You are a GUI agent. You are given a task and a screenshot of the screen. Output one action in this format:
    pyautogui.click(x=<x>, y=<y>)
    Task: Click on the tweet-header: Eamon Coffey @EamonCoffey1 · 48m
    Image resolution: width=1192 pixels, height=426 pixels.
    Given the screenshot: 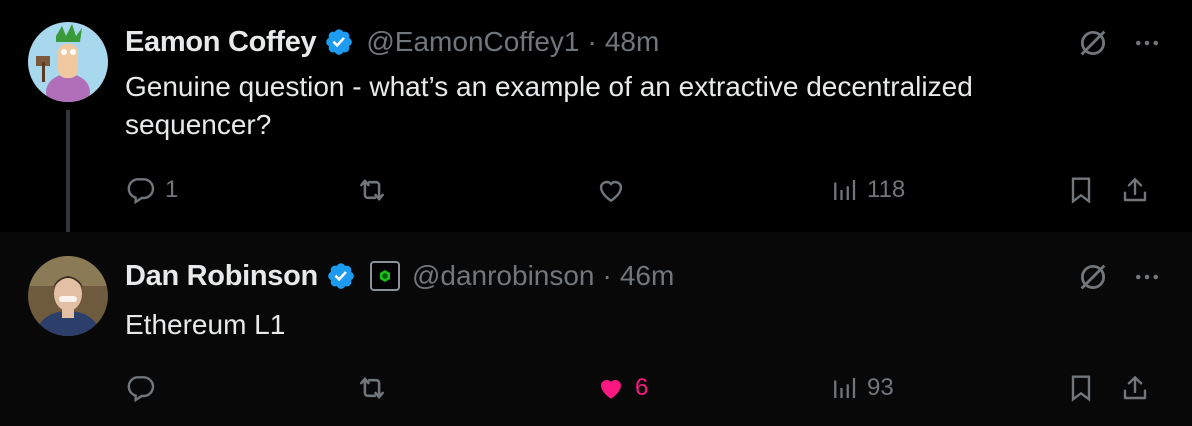 What is the action you would take?
    pyautogui.click(x=392, y=42)
    